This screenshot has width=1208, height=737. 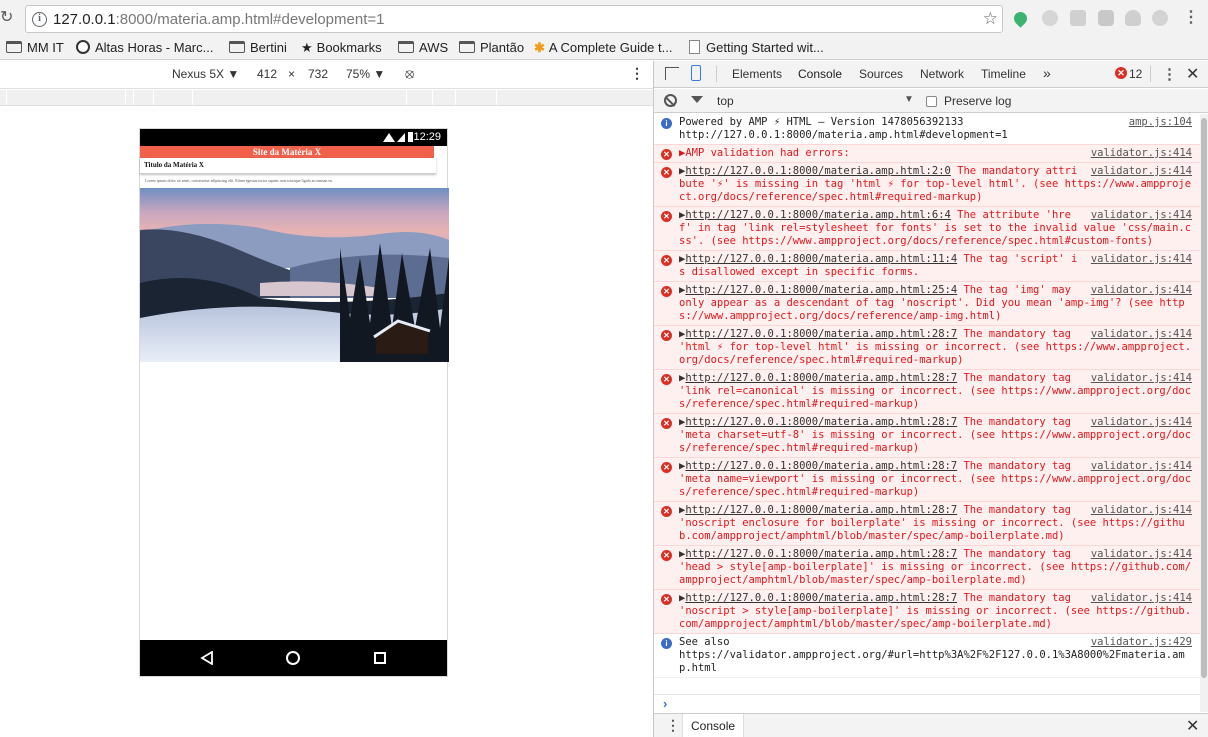 I want to click on info-icon: i, so click(x=39, y=19).